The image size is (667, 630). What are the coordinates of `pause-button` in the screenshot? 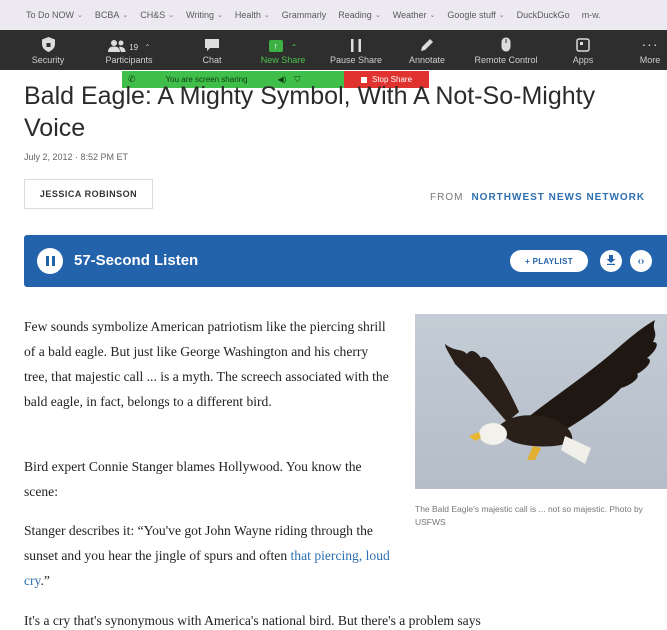 It's located at (50, 261).